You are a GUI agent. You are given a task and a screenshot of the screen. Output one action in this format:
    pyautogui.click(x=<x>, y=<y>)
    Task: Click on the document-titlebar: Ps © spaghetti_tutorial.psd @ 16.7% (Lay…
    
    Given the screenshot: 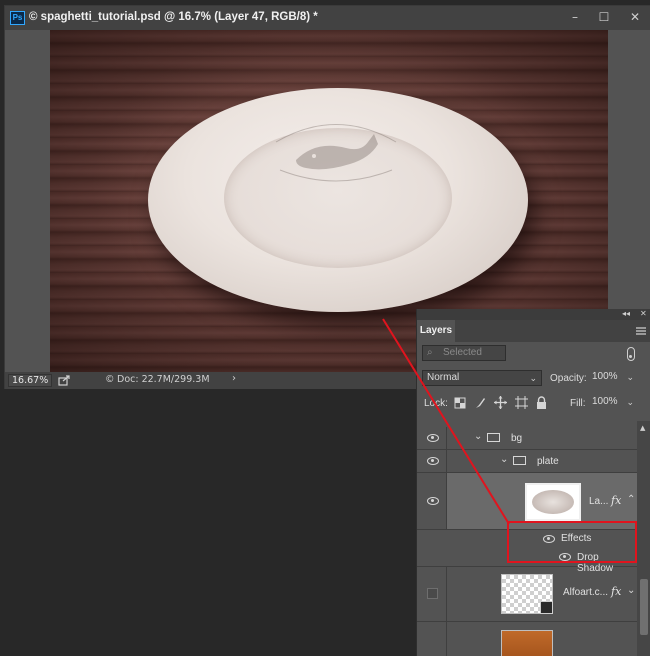 What is the action you would take?
    pyautogui.click(x=327, y=18)
    